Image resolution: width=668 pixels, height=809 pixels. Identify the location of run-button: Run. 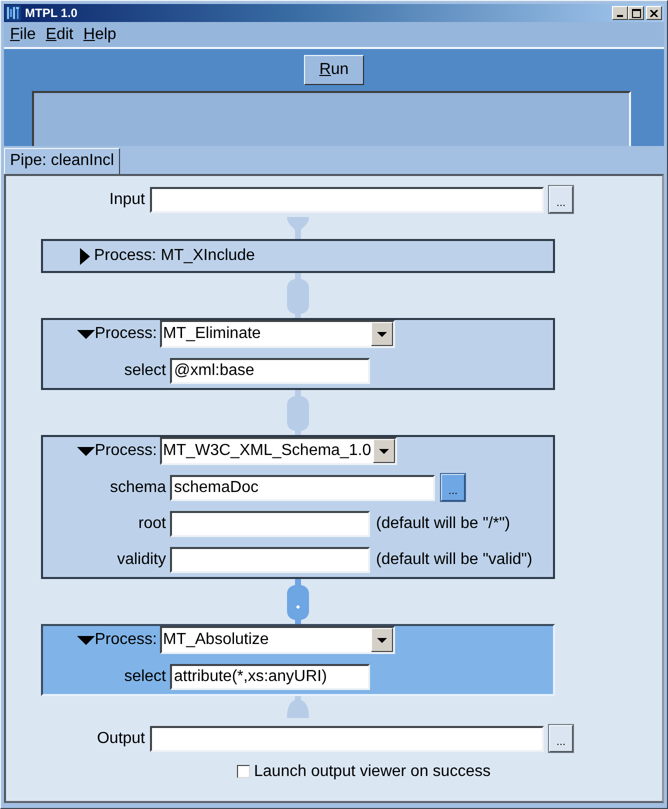
(334, 70).